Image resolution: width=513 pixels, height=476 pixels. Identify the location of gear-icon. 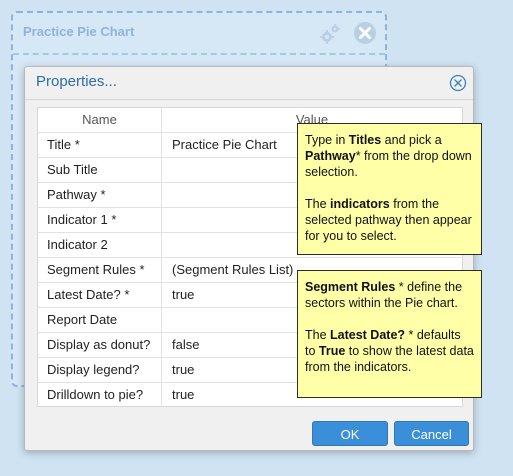
(330, 34).